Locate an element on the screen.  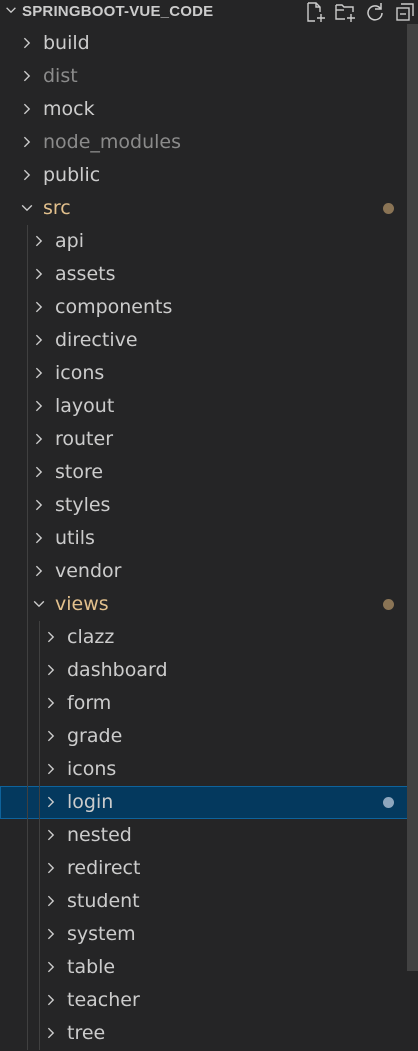
tree-item-utils: utils is located at coordinates (209, 538).